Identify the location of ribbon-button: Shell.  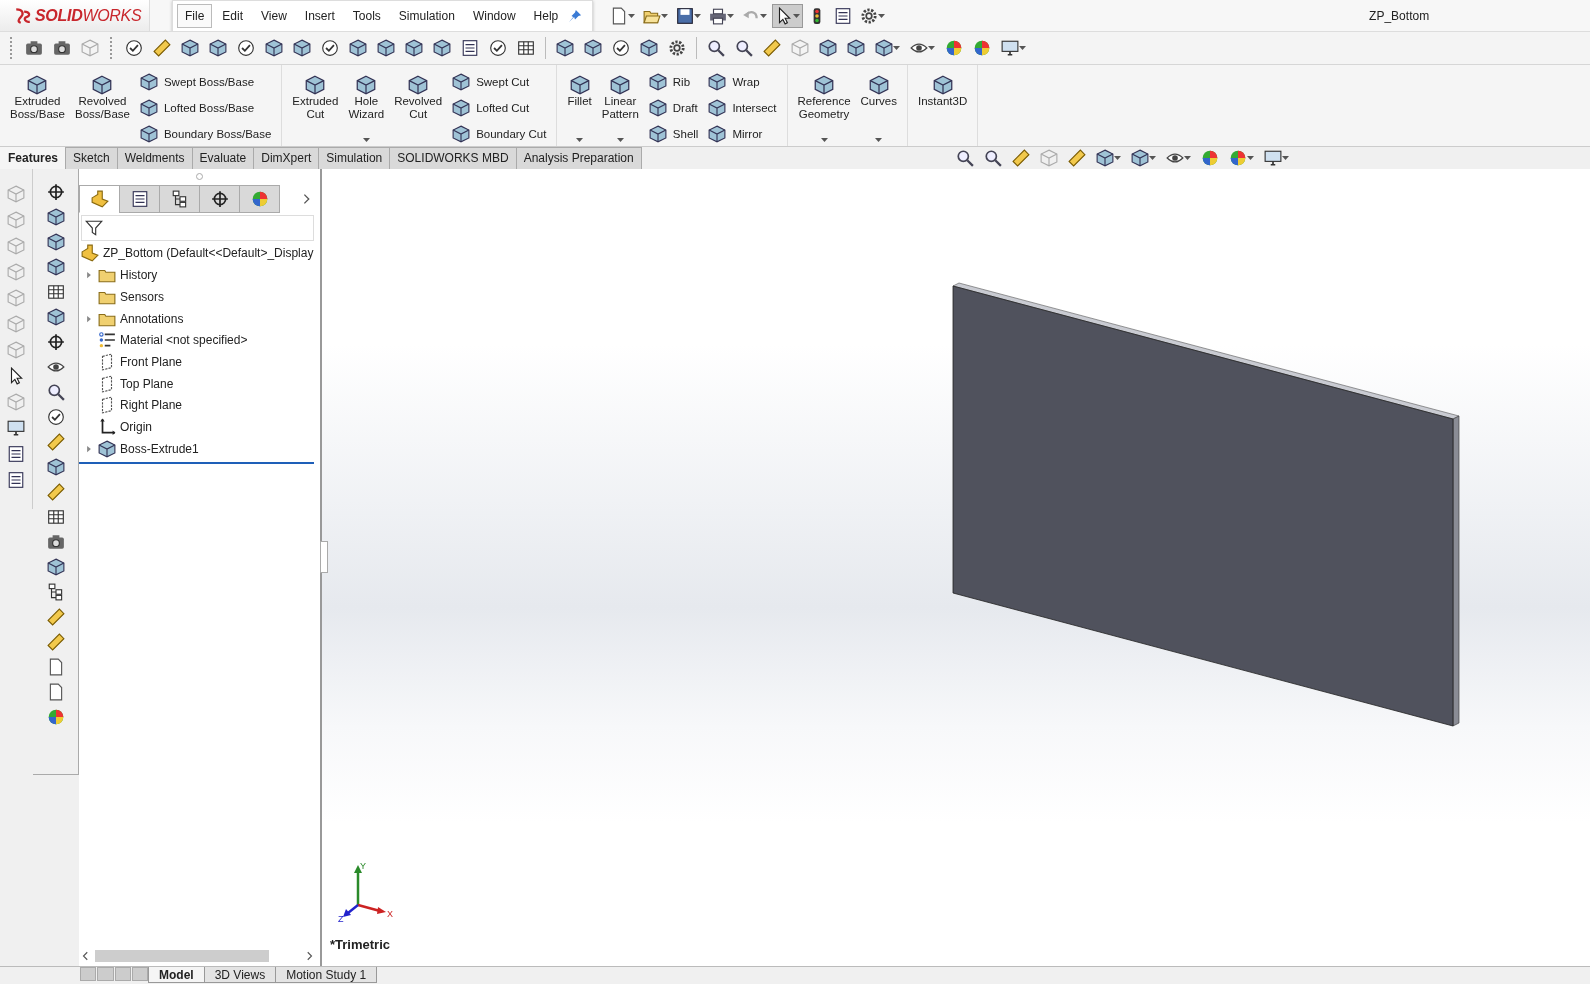
(673, 133).